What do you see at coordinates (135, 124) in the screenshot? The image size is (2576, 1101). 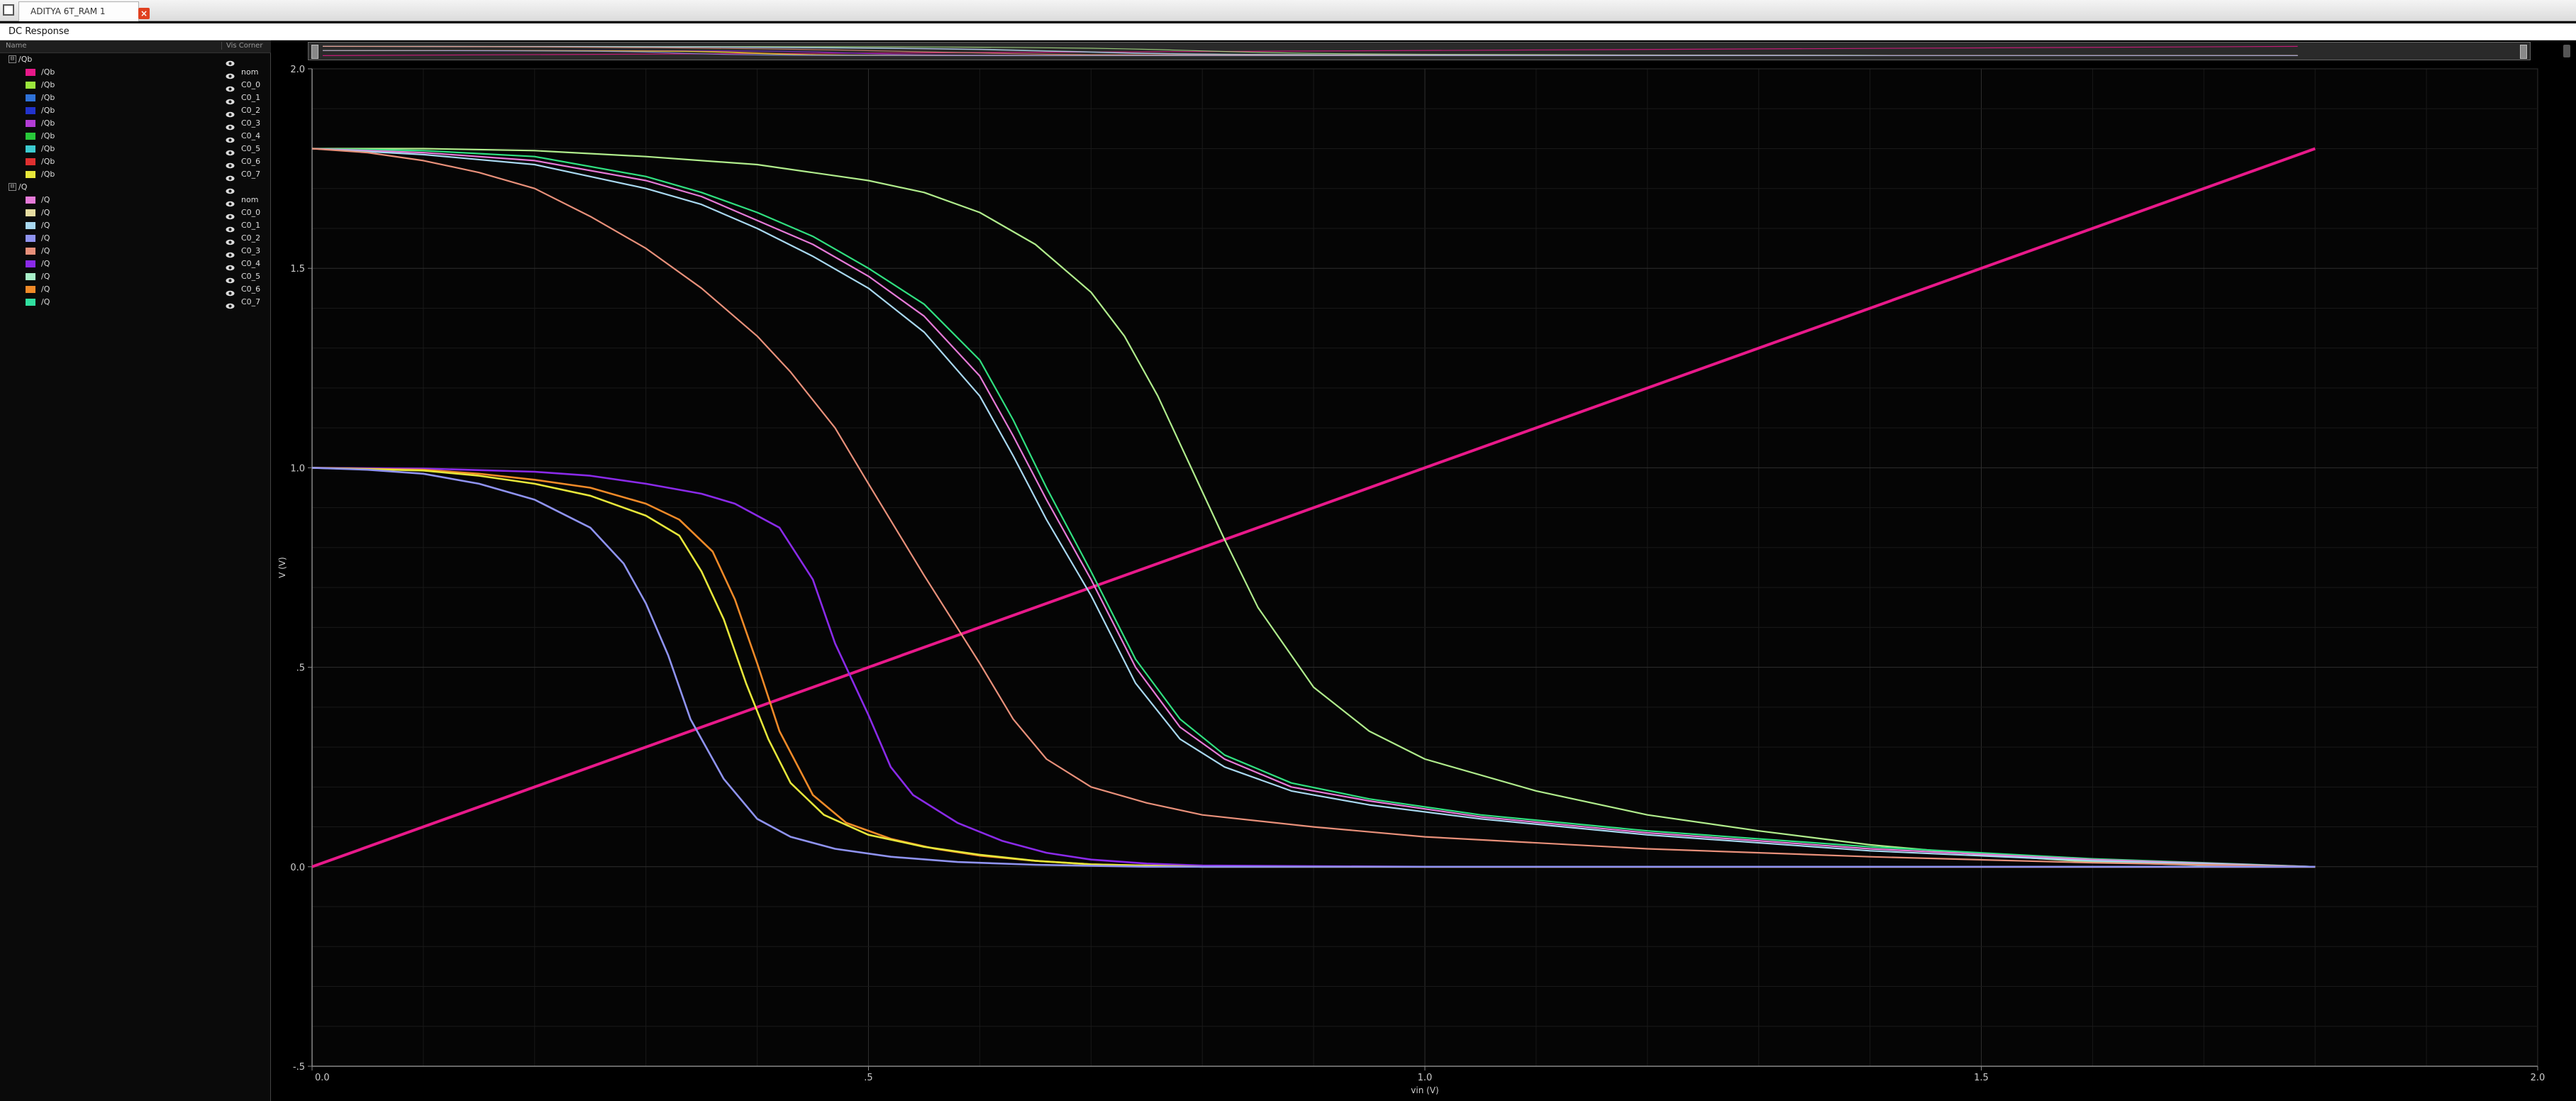 I see `signal-row: /Qb C0_3` at bounding box center [135, 124].